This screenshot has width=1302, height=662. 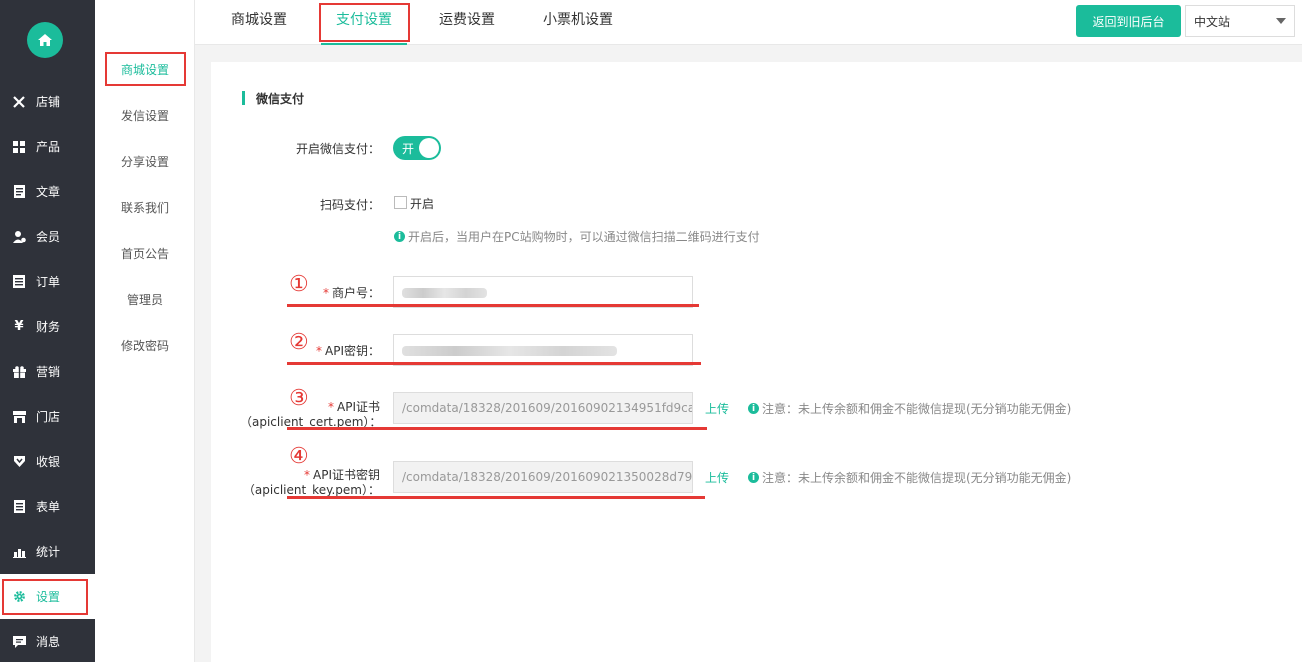 I want to click on sidebar-item-label: 财务, so click(x=48, y=327).